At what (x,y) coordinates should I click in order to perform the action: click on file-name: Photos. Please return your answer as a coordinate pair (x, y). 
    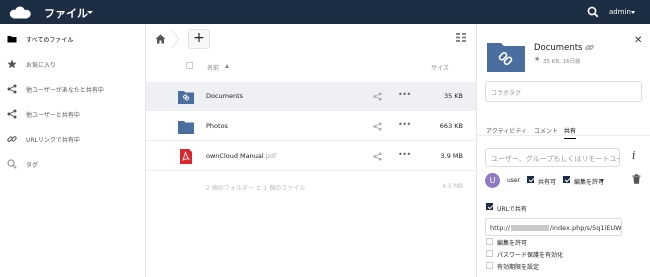
    Looking at the image, I should click on (217, 126).